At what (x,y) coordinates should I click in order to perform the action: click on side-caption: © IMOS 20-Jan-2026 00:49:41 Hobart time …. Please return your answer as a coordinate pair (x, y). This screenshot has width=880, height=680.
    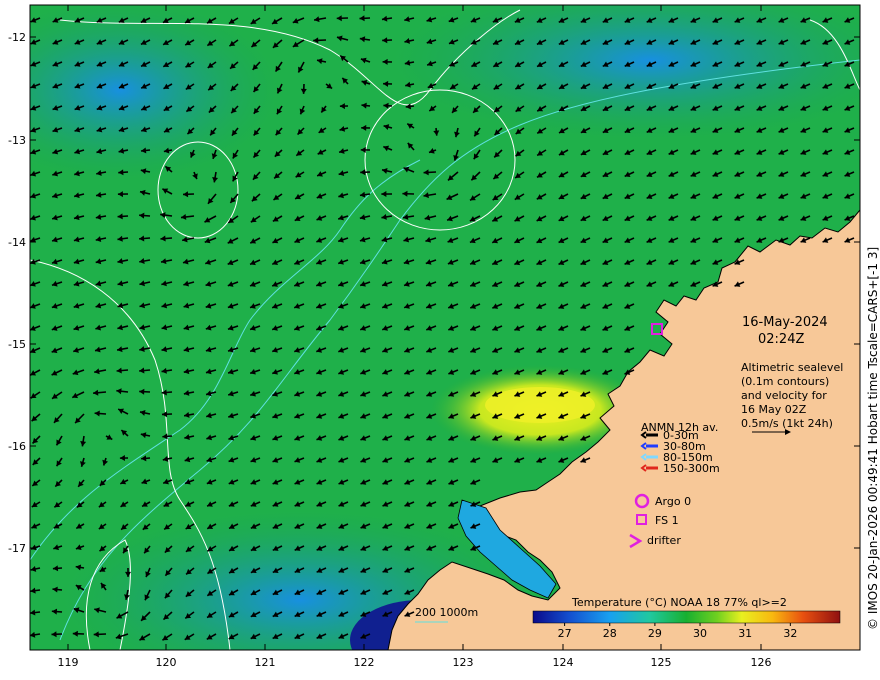
    Looking at the image, I should click on (873, 438).